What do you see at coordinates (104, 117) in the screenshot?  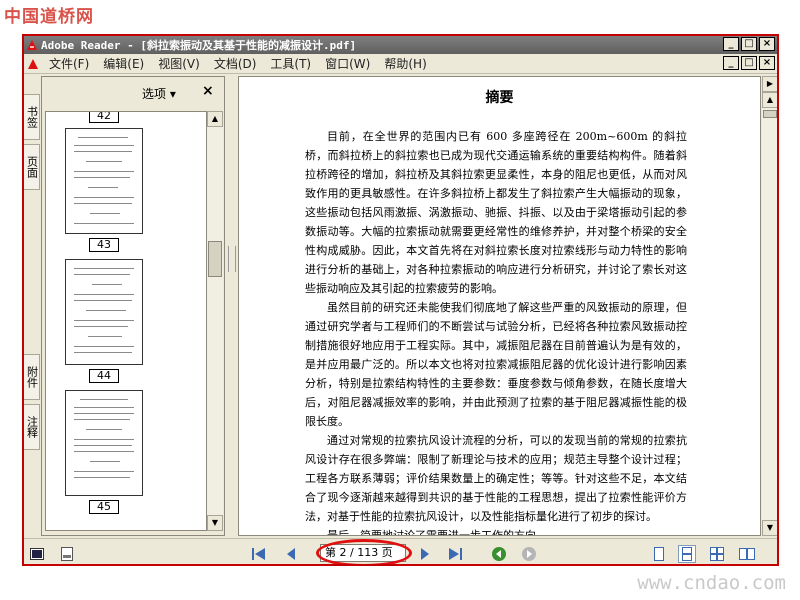 I see `thumbnail-label-42: 42` at bounding box center [104, 117].